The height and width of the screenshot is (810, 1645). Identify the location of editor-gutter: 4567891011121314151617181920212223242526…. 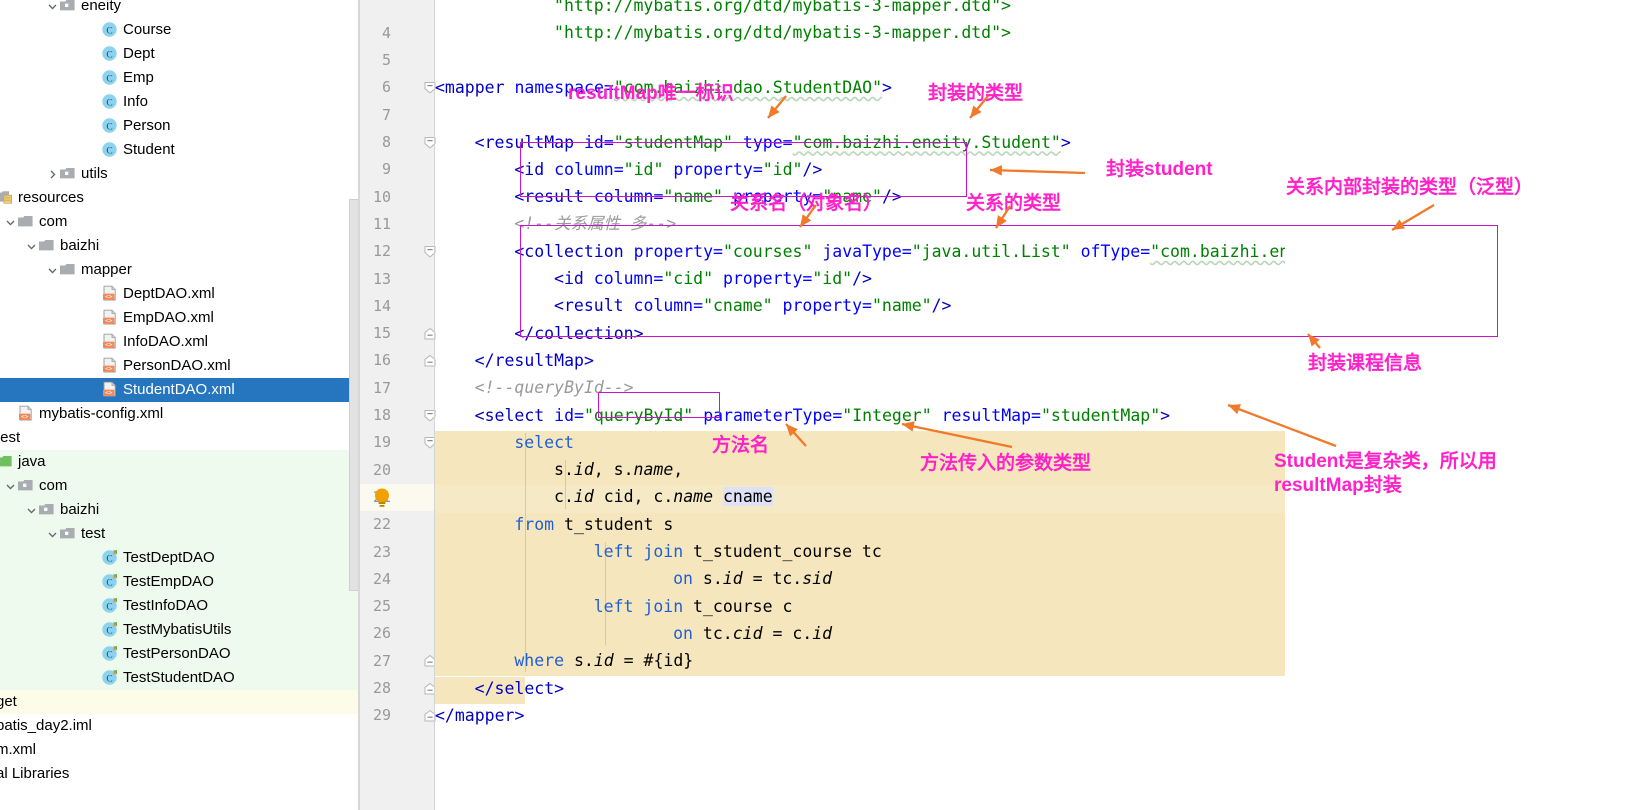
(398, 405).